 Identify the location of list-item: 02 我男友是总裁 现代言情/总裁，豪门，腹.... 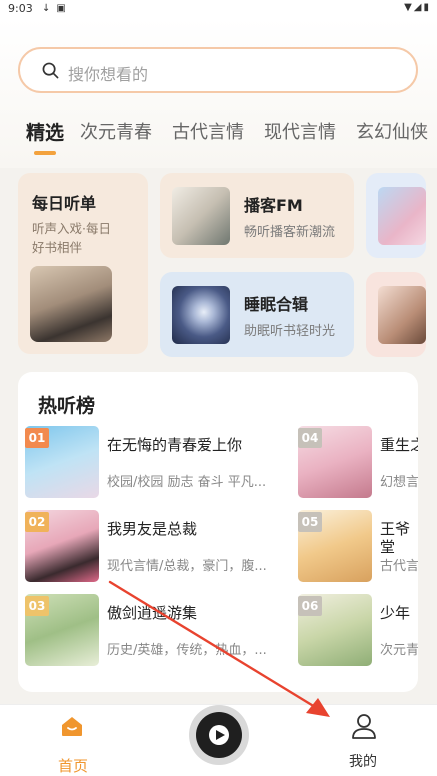
(165, 546).